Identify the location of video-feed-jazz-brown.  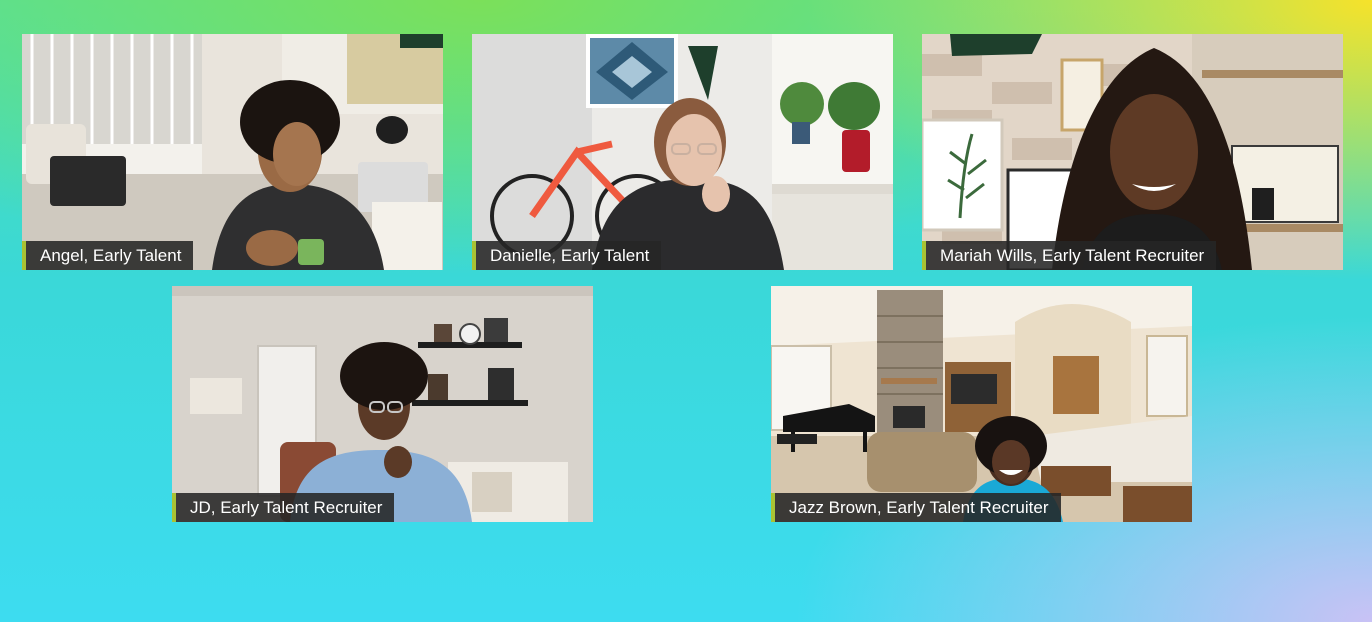
(981, 404).